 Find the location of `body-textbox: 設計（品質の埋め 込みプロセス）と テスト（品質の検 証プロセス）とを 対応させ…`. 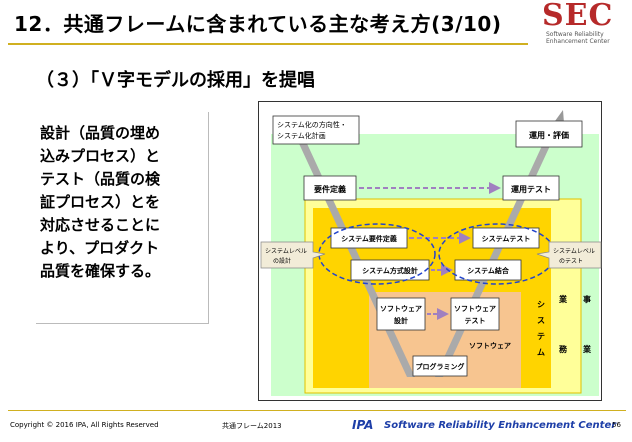

body-textbox: 設計（品質の埋め 込みプロセス）と テスト（品質の検 証プロセス）とを 対応させ… is located at coordinates (130, 202).